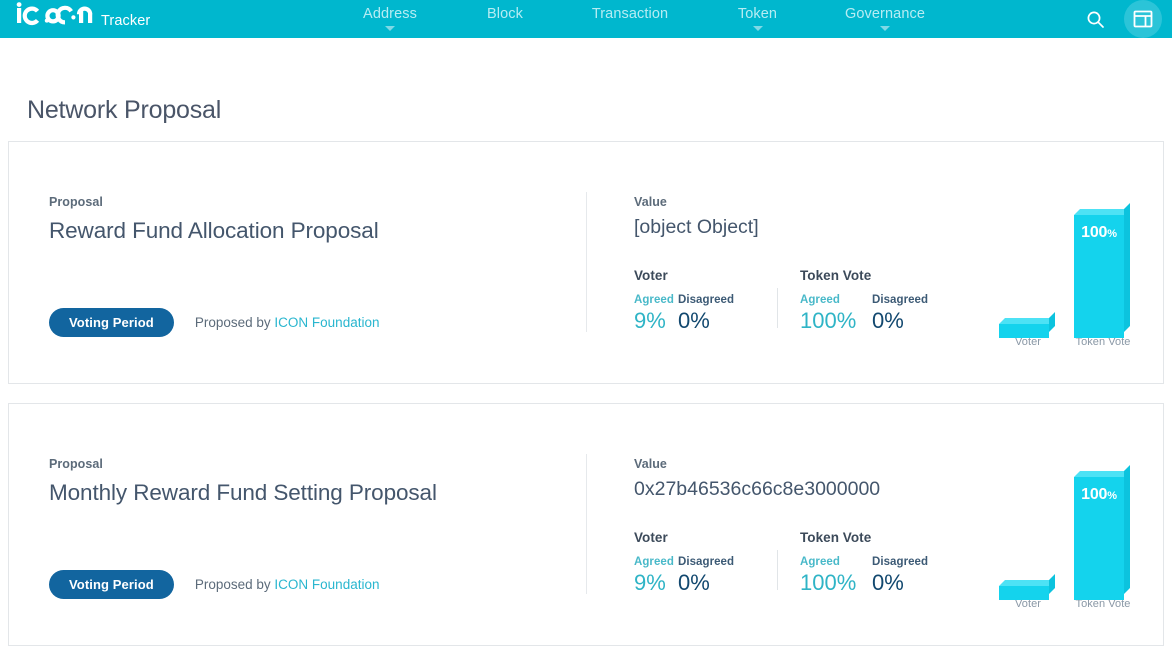  What do you see at coordinates (696, 227) in the screenshot?
I see `value-text: [object Object]` at bounding box center [696, 227].